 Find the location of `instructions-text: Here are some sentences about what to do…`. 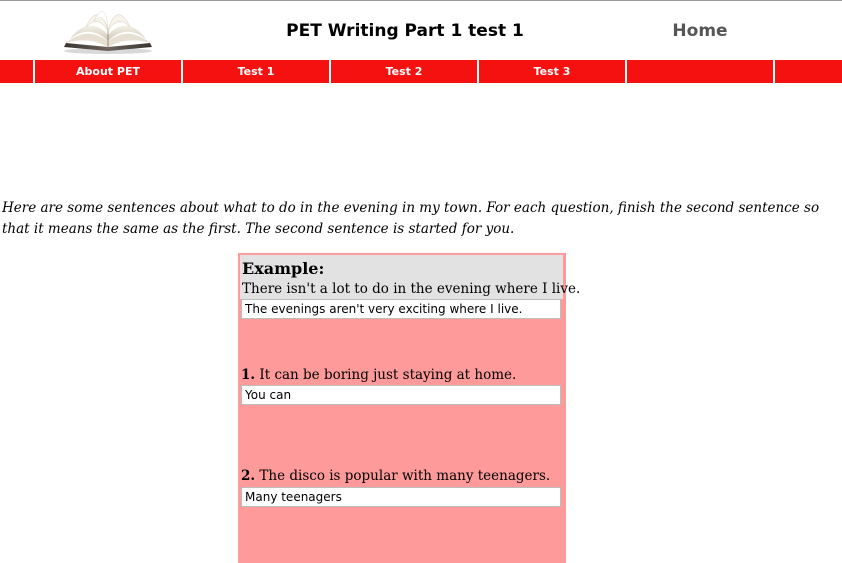

instructions-text: Here are some sentences about what to do… is located at coordinates (411, 218).